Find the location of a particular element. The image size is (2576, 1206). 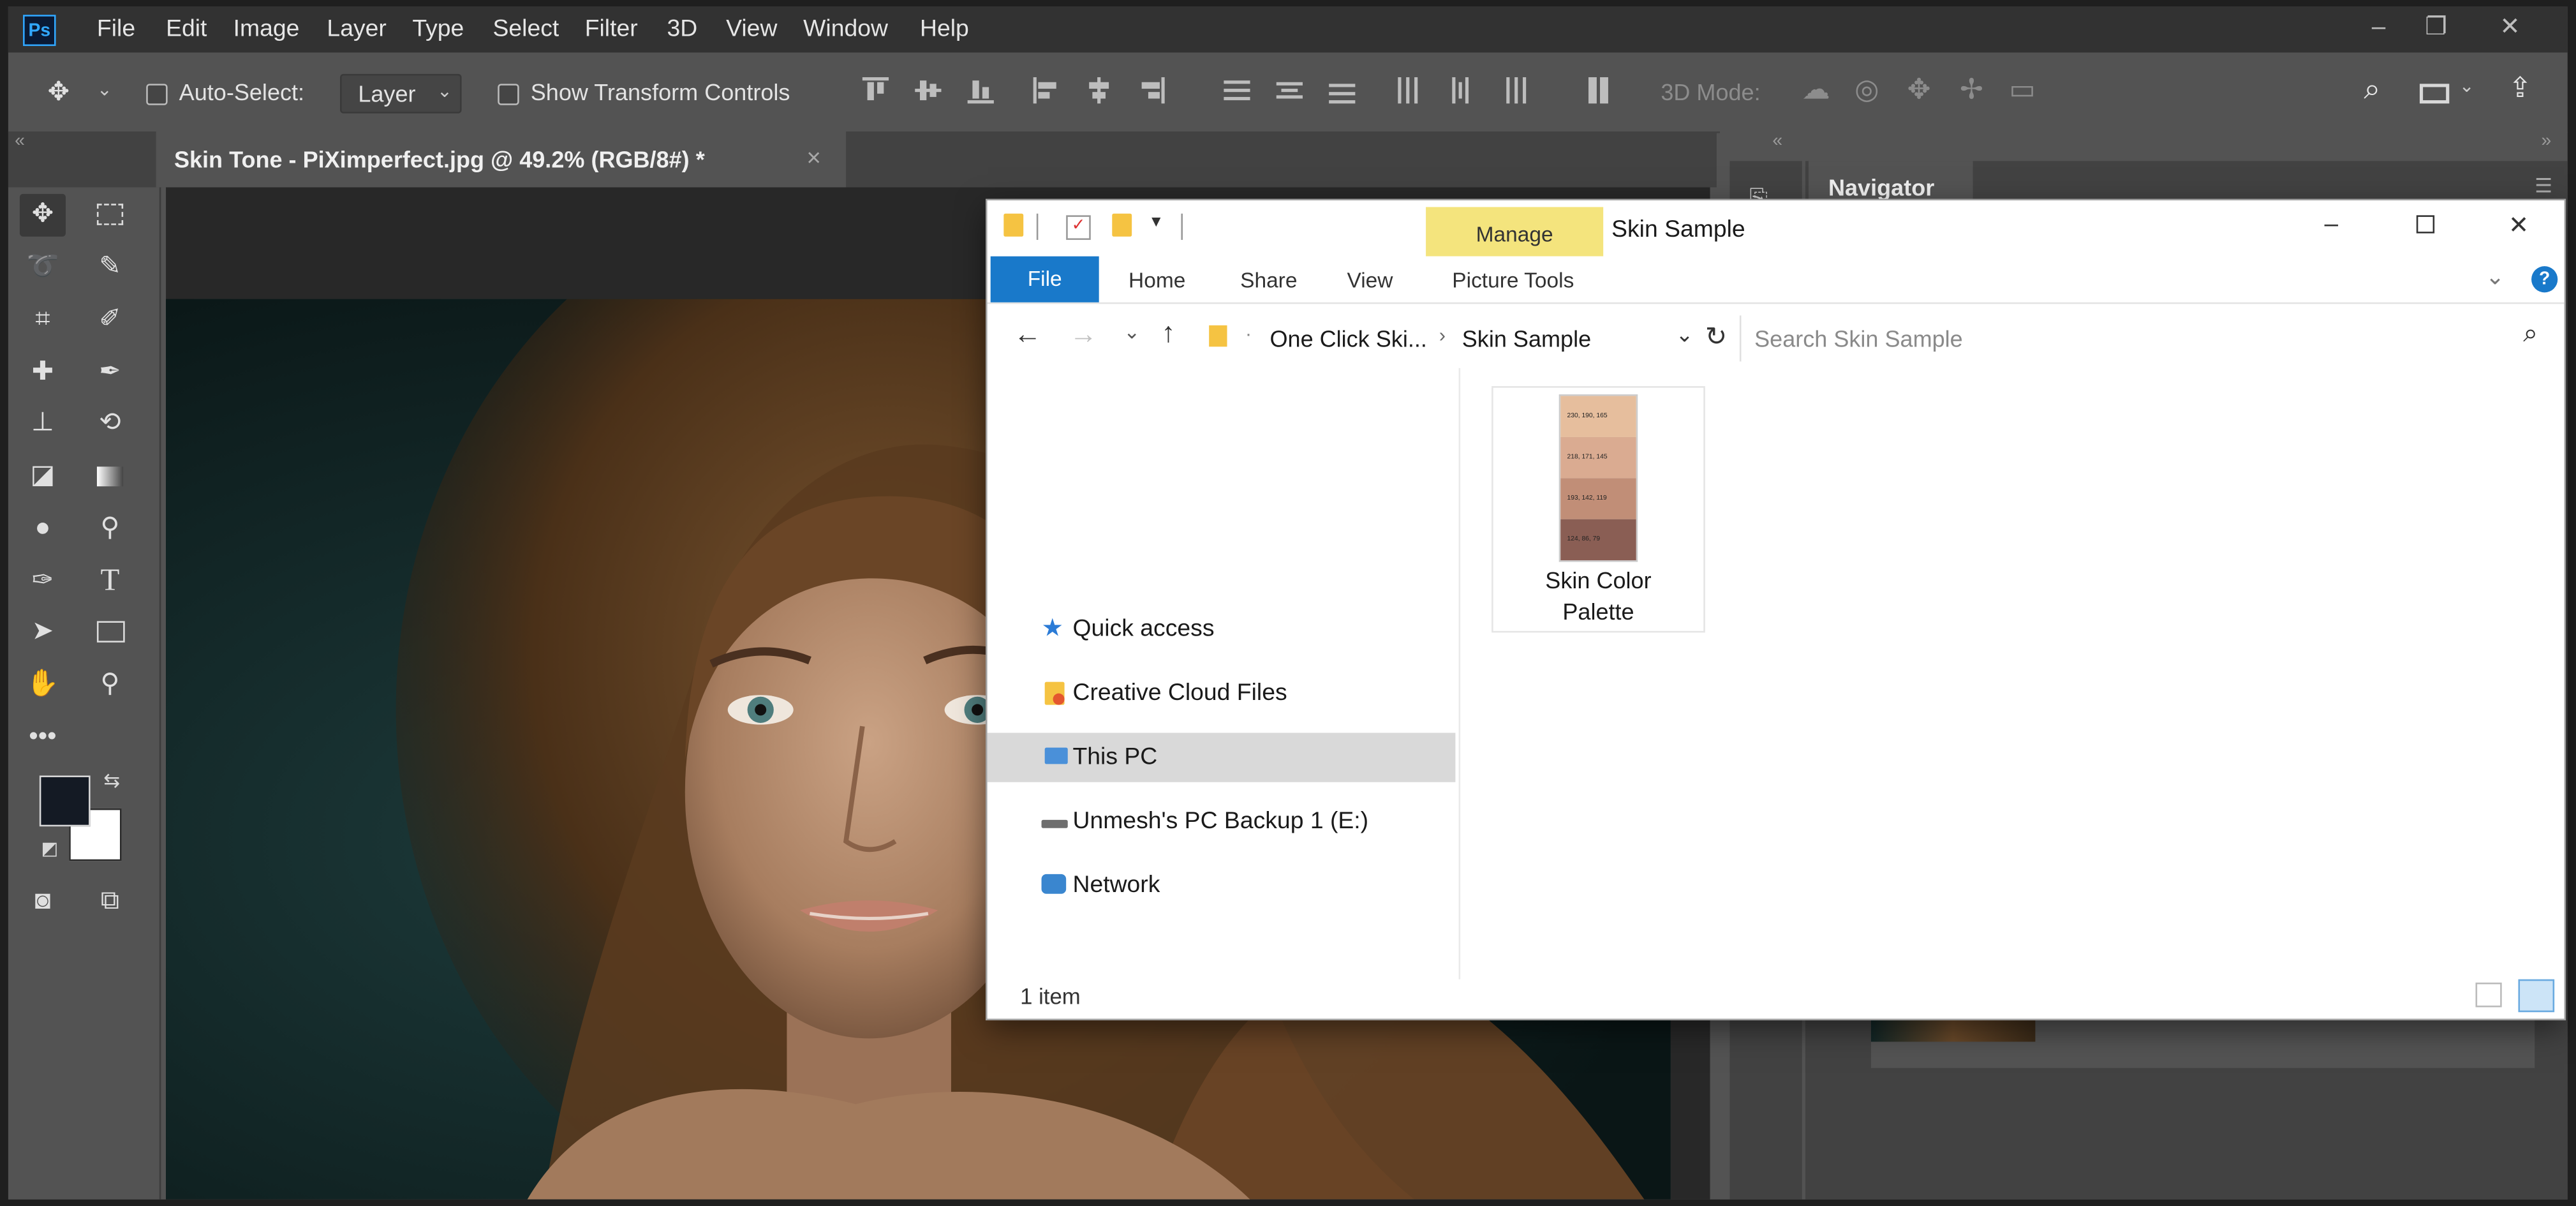

ribbon-tab-share: Share is located at coordinates (1268, 280).